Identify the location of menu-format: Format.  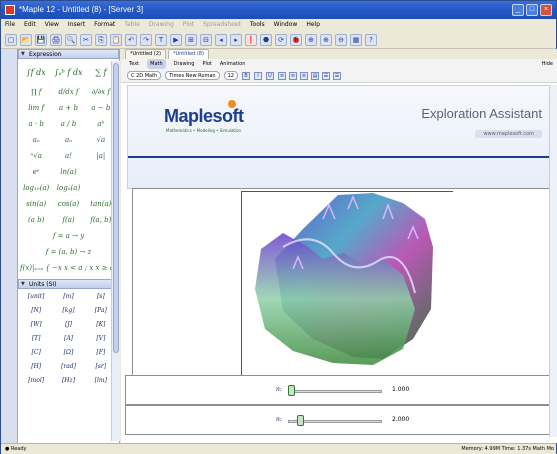
(104, 25).